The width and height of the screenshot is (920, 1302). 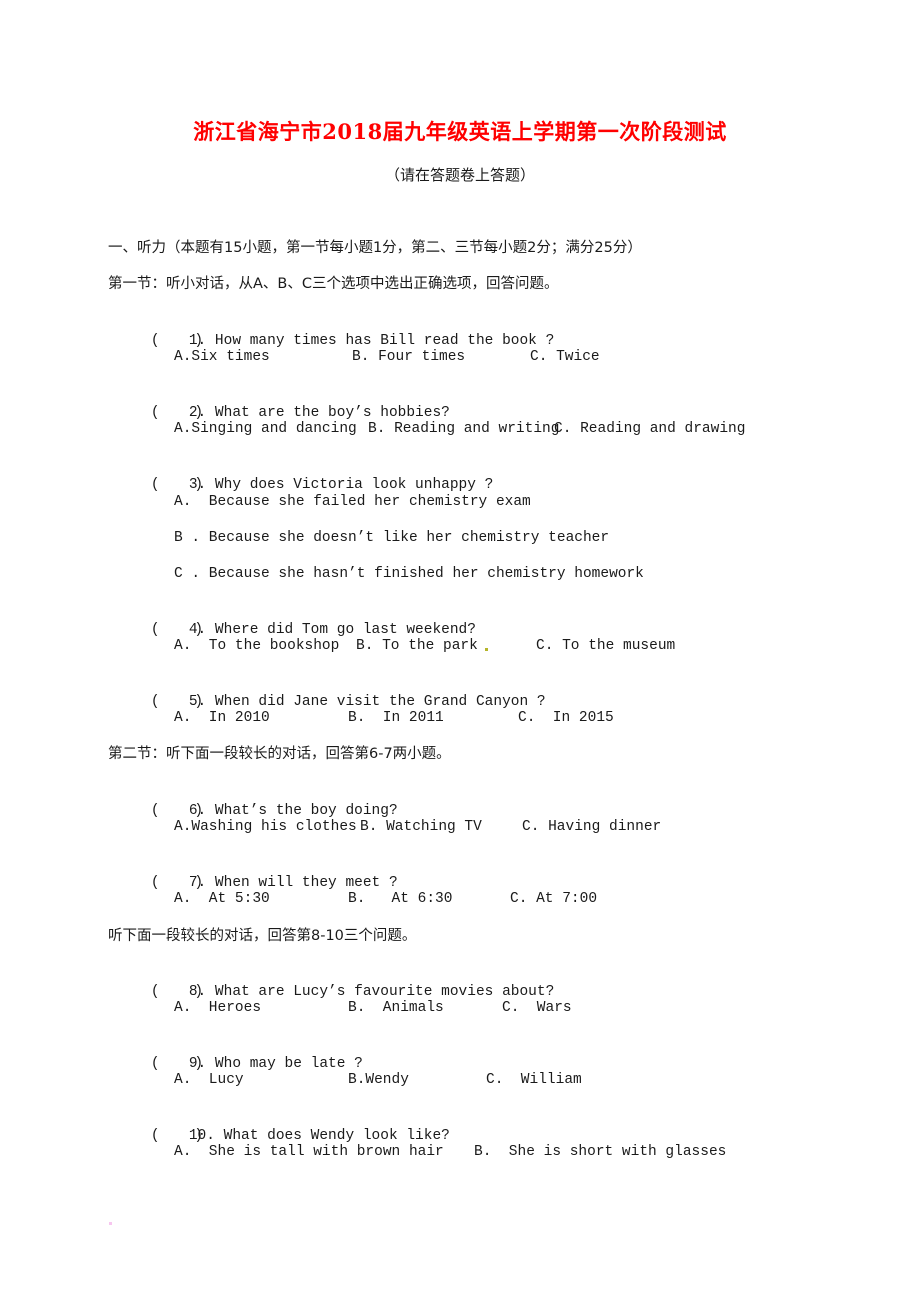 What do you see at coordinates (378, 1080) in the screenshot?
I see `option-b: B.Wendy` at bounding box center [378, 1080].